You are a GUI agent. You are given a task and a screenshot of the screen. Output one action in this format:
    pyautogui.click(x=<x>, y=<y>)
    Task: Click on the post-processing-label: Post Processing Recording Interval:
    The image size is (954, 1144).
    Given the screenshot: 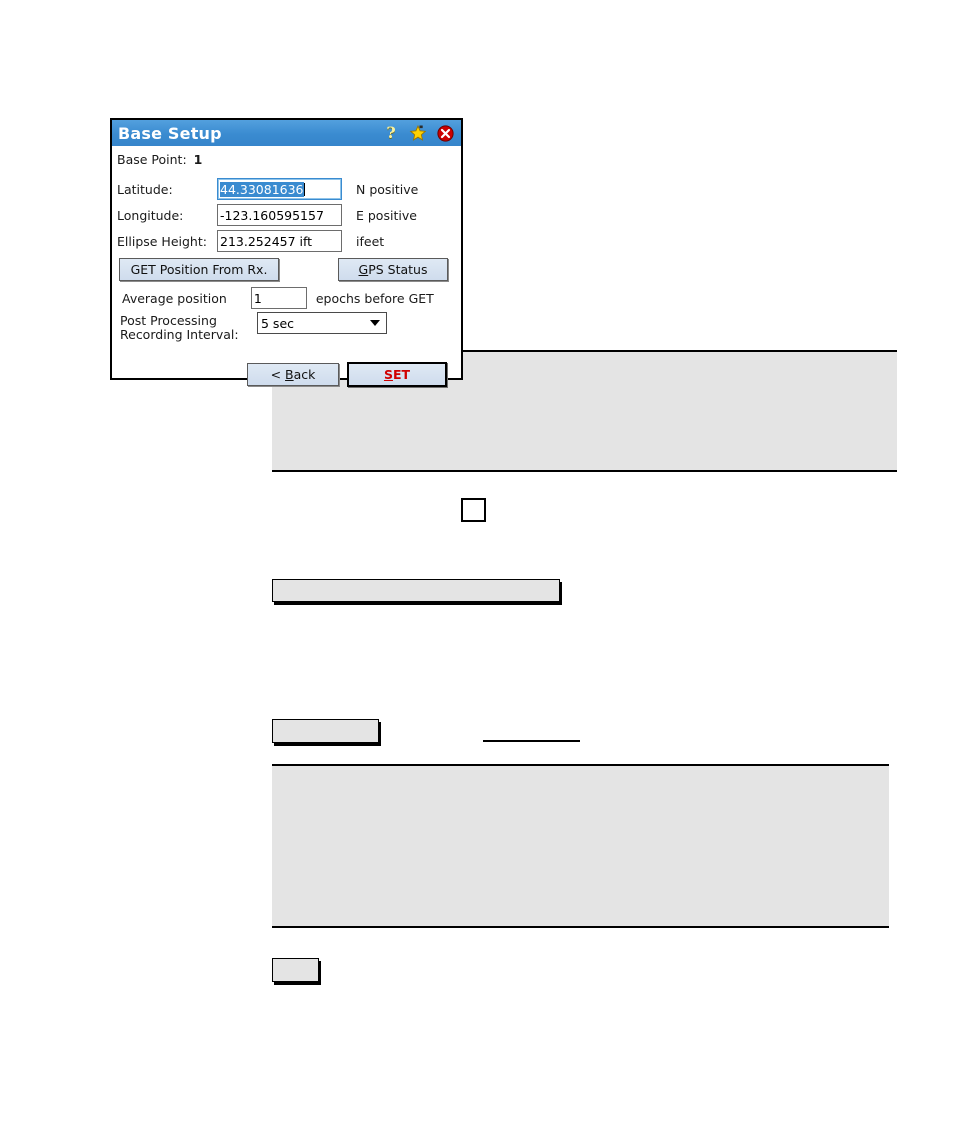 What is the action you would take?
    pyautogui.click(x=179, y=328)
    